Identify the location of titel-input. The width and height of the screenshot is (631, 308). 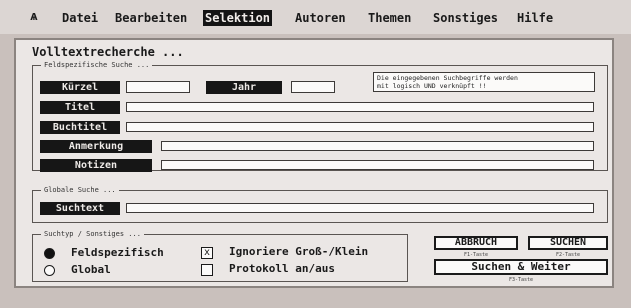
(360, 107).